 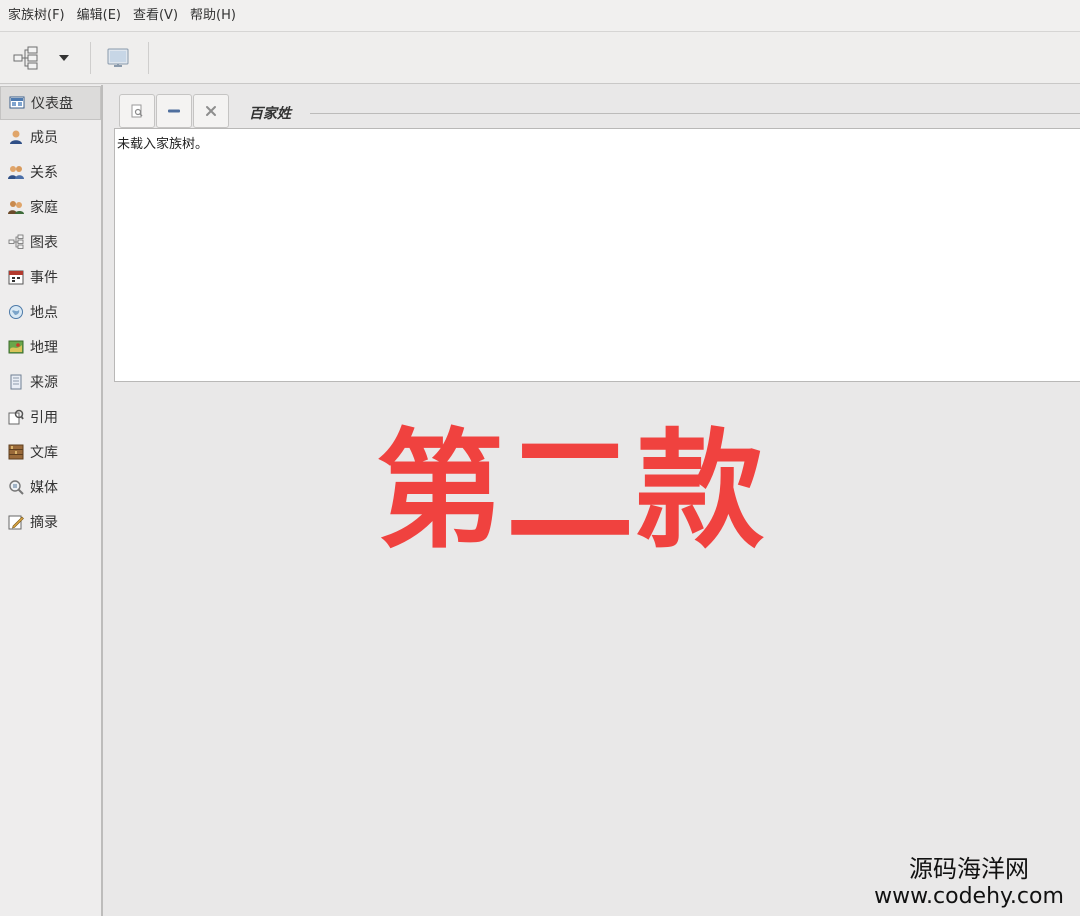 I want to click on sidebar-item-geography: 地理, so click(x=50, y=347).